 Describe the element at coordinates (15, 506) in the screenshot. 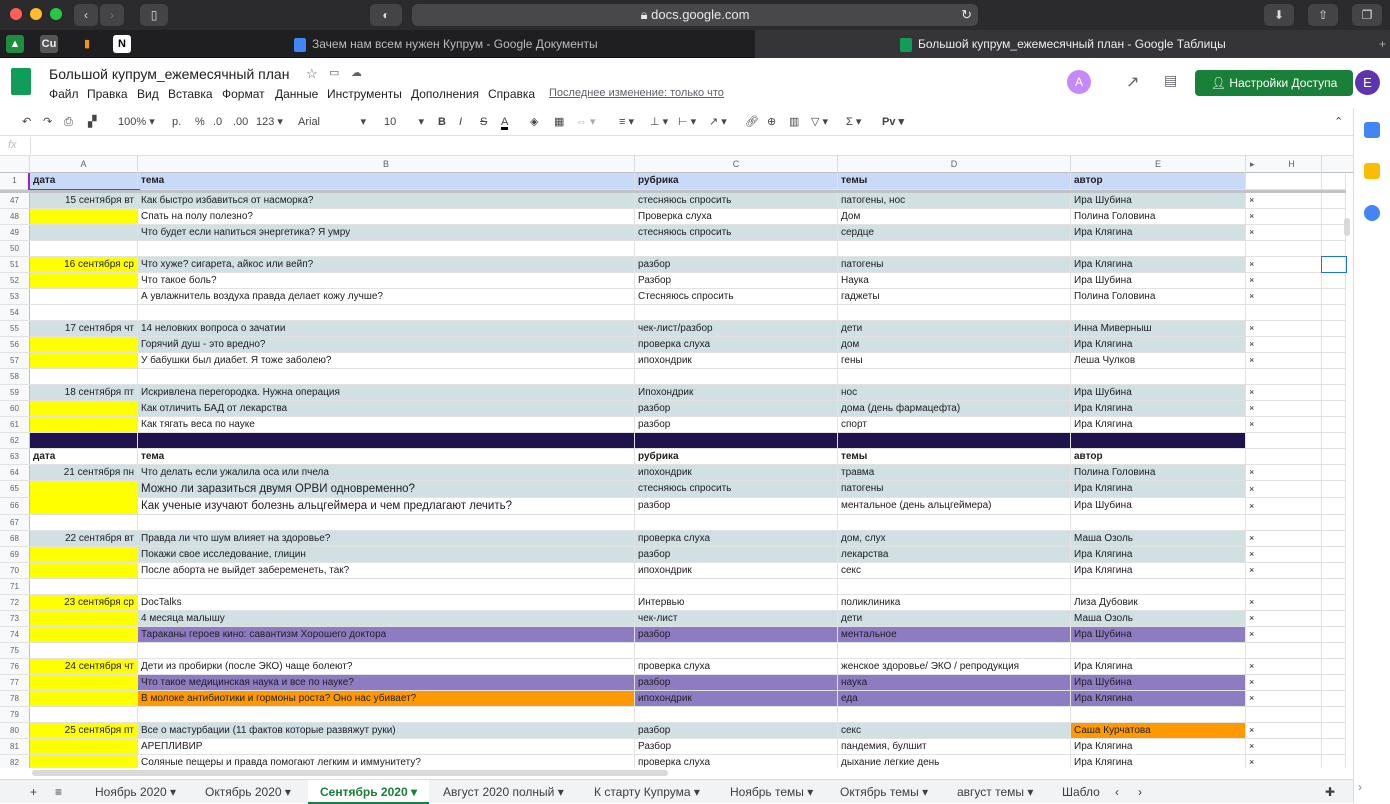

I see `row-number: 66` at that location.